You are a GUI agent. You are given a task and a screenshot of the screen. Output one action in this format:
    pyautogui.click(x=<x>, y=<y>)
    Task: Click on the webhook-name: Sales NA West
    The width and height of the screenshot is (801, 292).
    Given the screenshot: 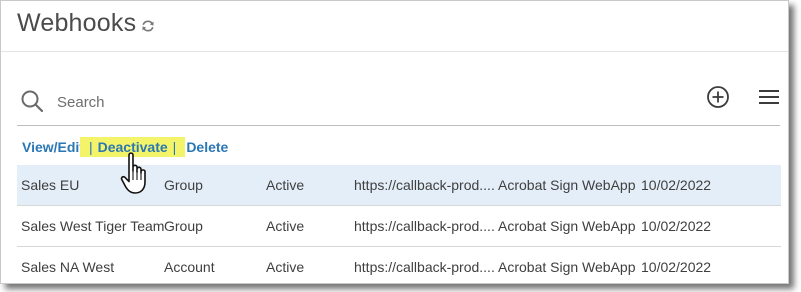 What is the action you would take?
    pyautogui.click(x=68, y=267)
    